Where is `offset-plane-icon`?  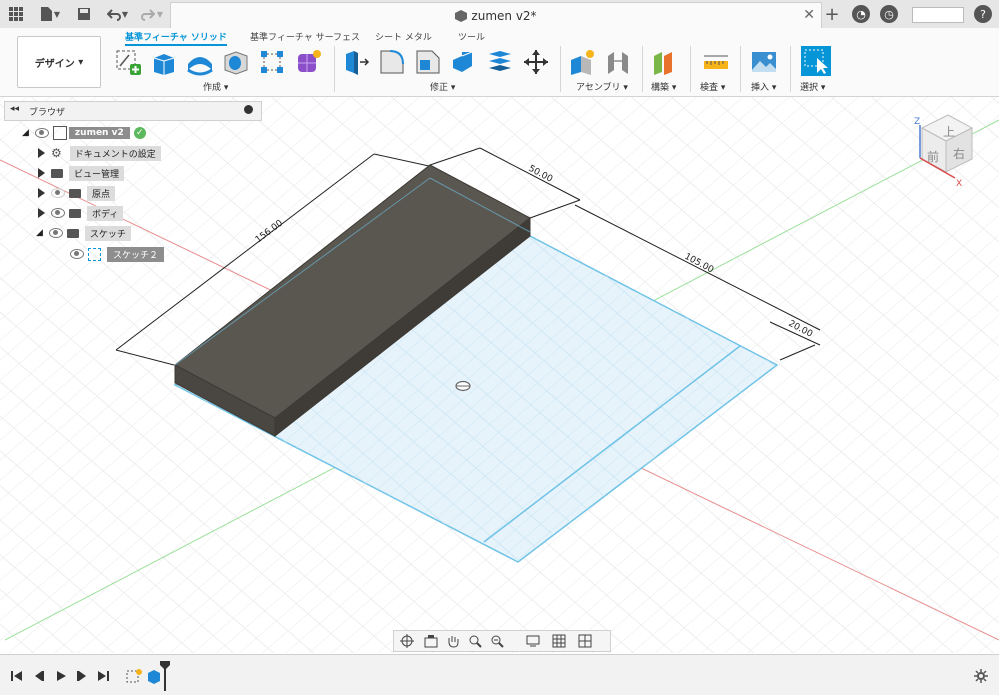
offset-plane-icon is located at coordinates (664, 62).